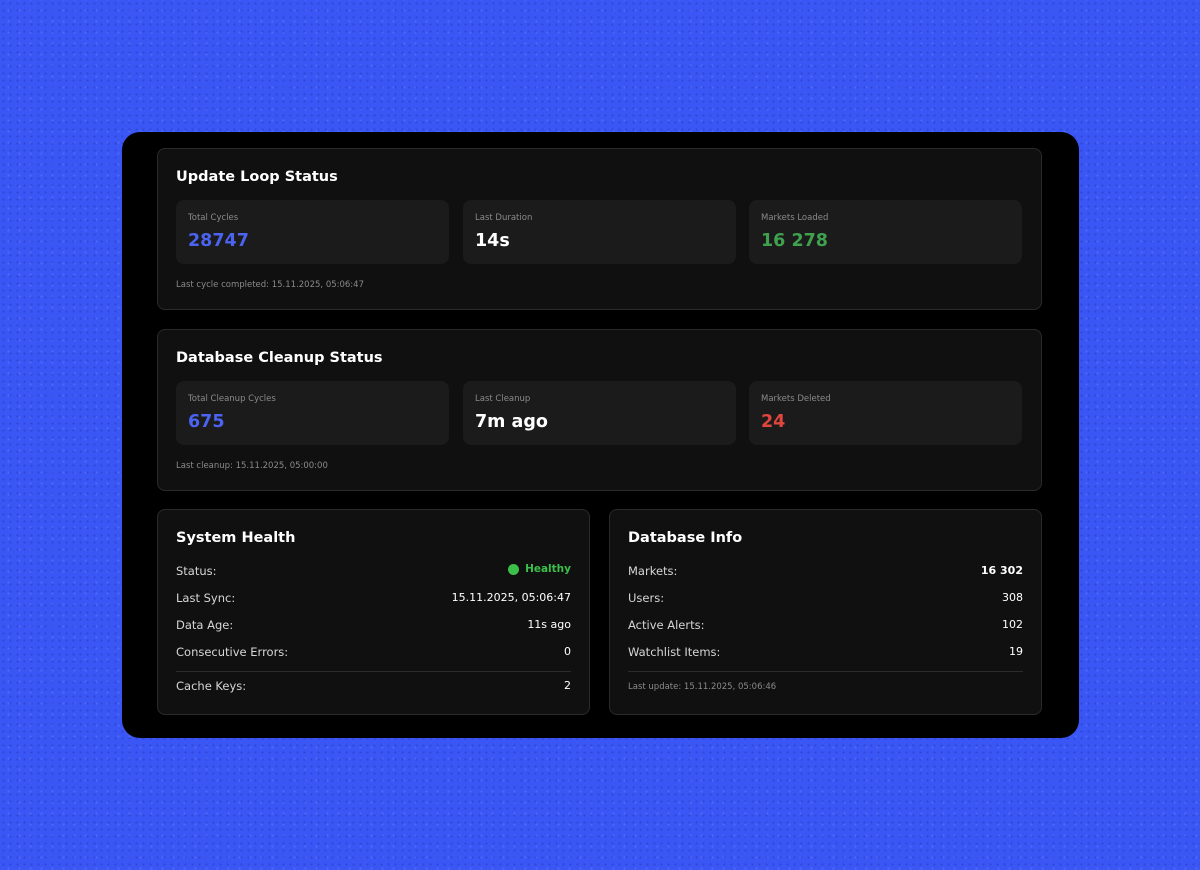 The image size is (1200, 870). I want to click on stat-total-cleanup-cycles: Total Cleanup Cycles 675, so click(312, 413).